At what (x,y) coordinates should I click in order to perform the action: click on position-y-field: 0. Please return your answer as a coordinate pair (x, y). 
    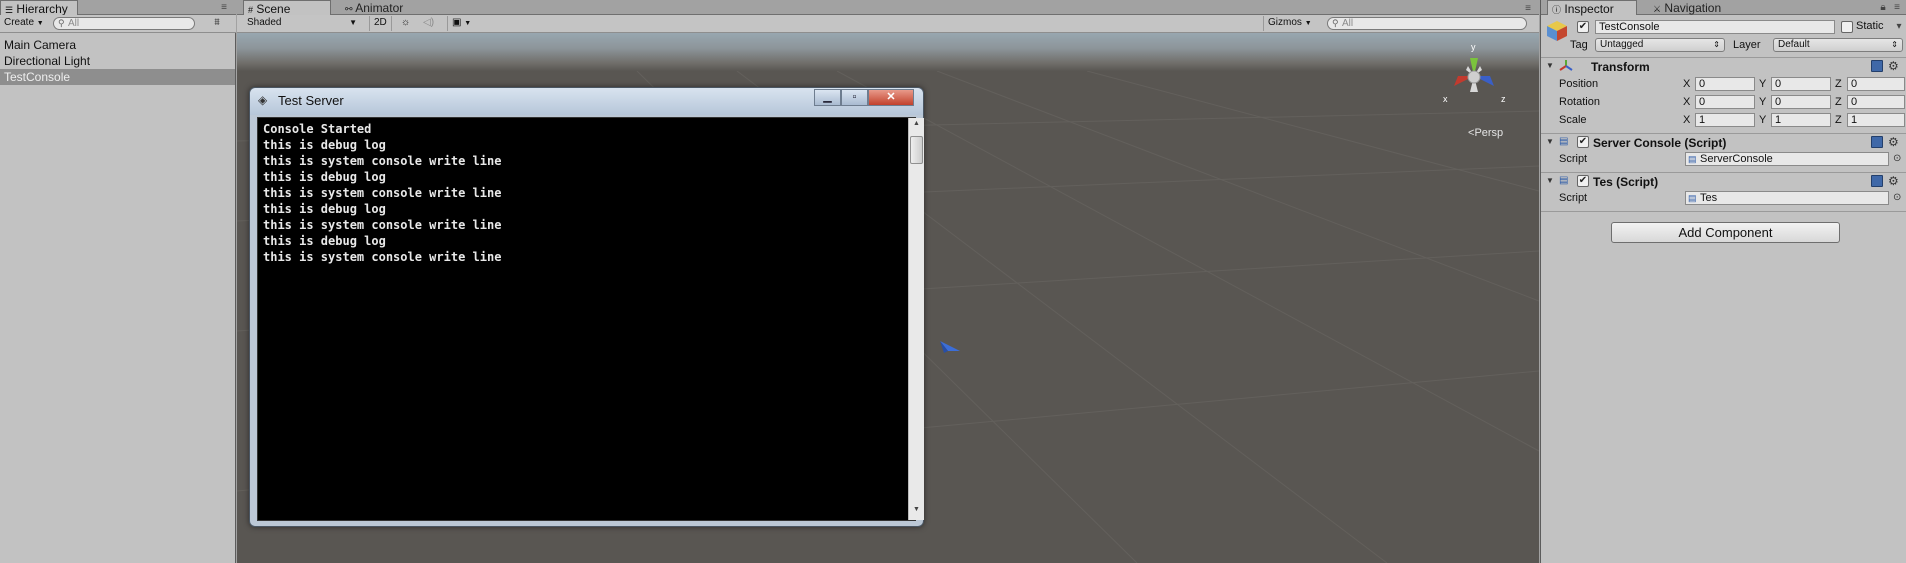
    Looking at the image, I should click on (1801, 84).